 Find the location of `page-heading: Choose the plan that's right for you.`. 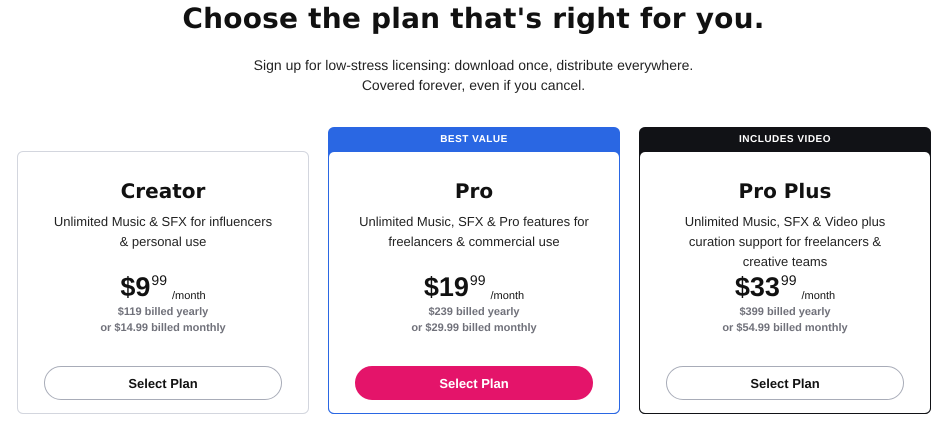

page-heading: Choose the plan that's right for you. is located at coordinates (473, 19).